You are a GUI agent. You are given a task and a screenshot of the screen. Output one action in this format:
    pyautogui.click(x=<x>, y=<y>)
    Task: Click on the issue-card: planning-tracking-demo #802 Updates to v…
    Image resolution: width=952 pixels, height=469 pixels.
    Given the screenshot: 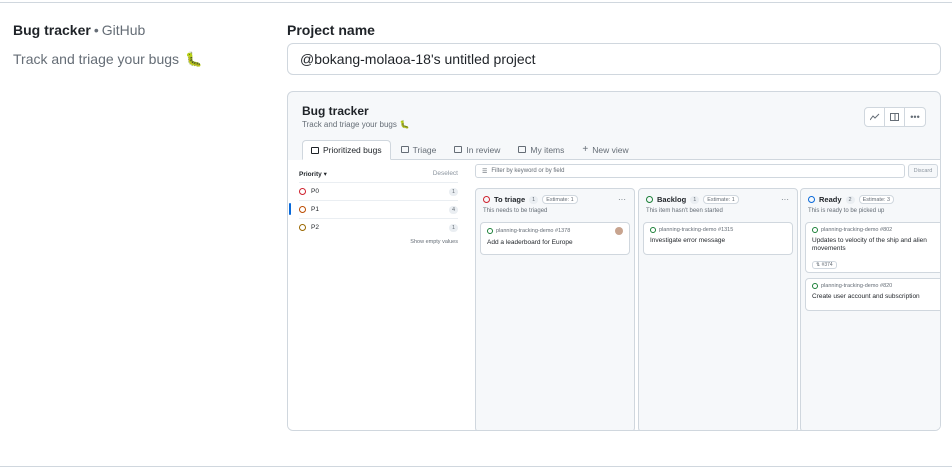 What is the action you would take?
    pyautogui.click(x=872, y=247)
    